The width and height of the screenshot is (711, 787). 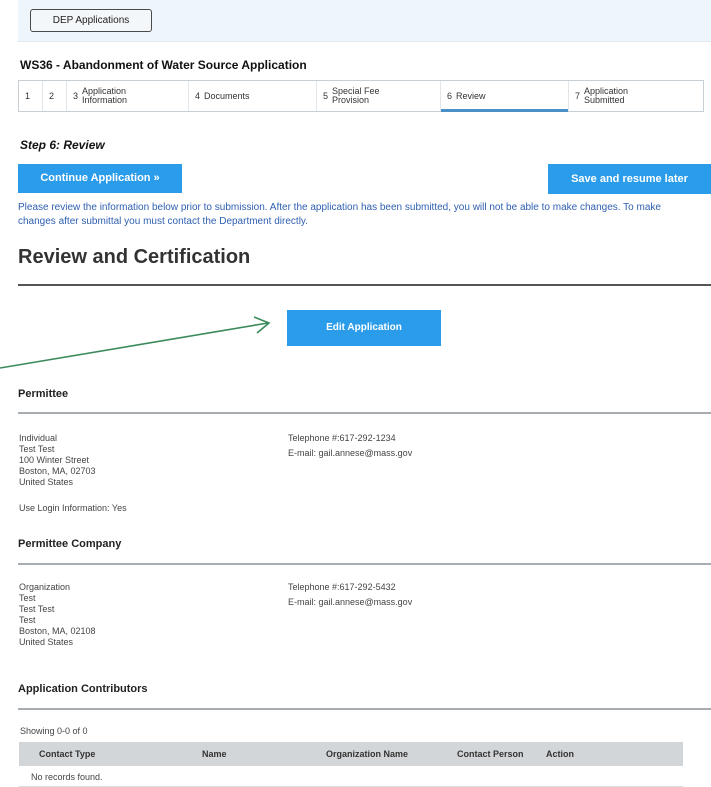 What do you see at coordinates (37, 449) in the screenshot?
I see `permittee-name: Test Test` at bounding box center [37, 449].